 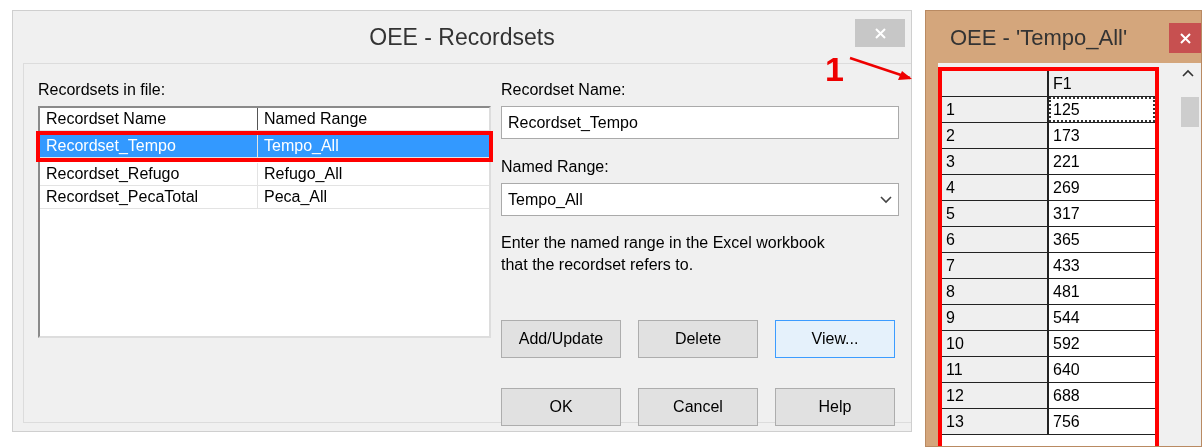 What do you see at coordinates (1188, 73) in the screenshot?
I see `scroll-up-icon` at bounding box center [1188, 73].